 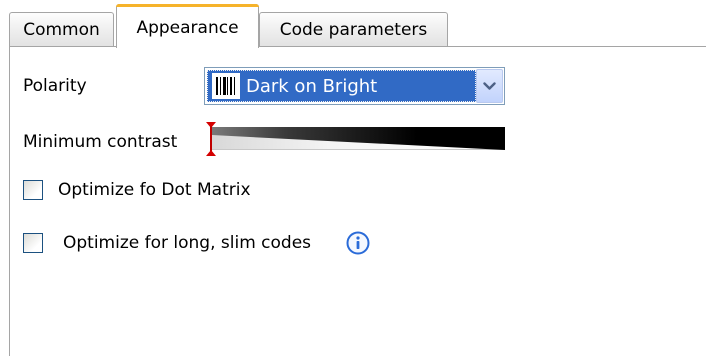 What do you see at coordinates (100, 142) in the screenshot?
I see `minimum-contrast-label: Minimum contrast` at bounding box center [100, 142].